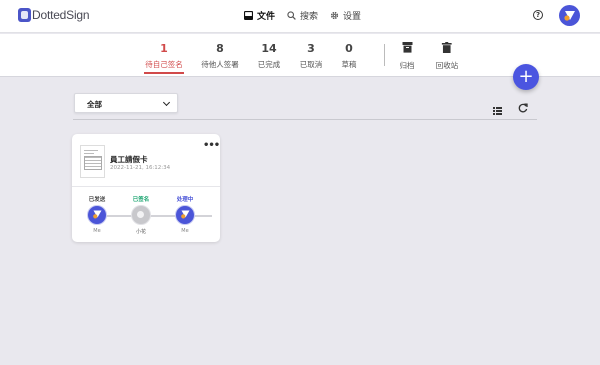  I want to click on nav-settings: 设置, so click(345, 15).